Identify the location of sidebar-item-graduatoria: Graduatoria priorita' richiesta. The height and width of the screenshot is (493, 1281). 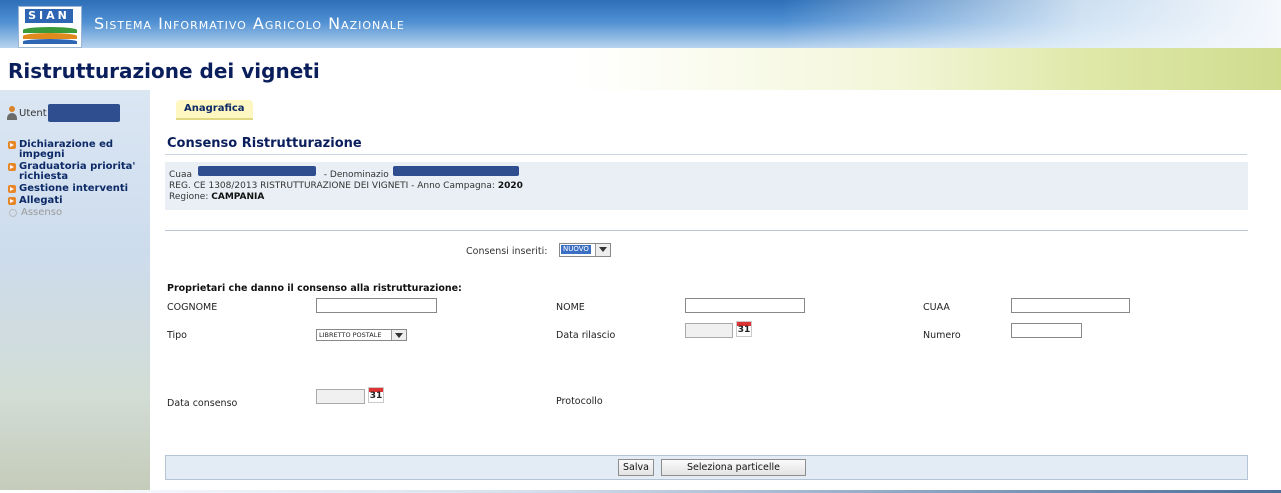
(78, 172).